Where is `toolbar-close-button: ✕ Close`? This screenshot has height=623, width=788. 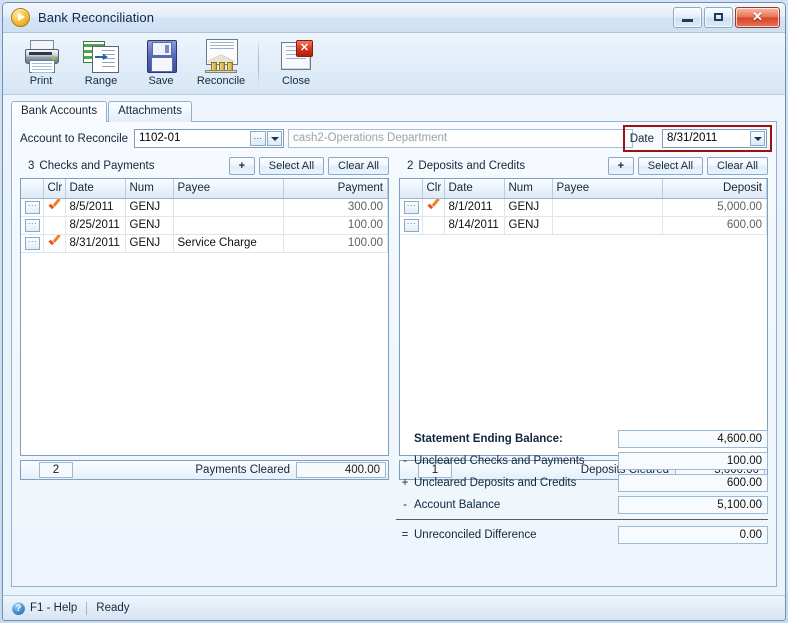
toolbar-close-button: ✕ Close is located at coordinates (296, 62).